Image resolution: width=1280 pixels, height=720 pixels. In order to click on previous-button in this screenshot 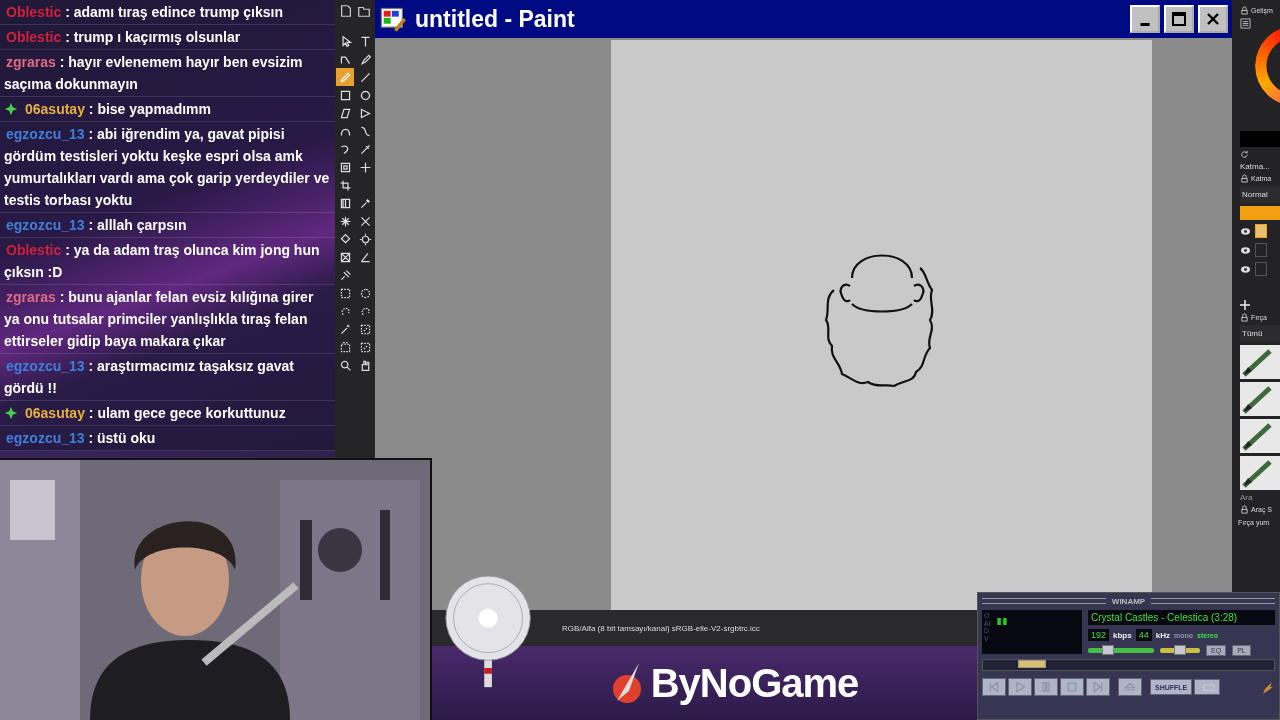, I will do `click(994, 687)`.